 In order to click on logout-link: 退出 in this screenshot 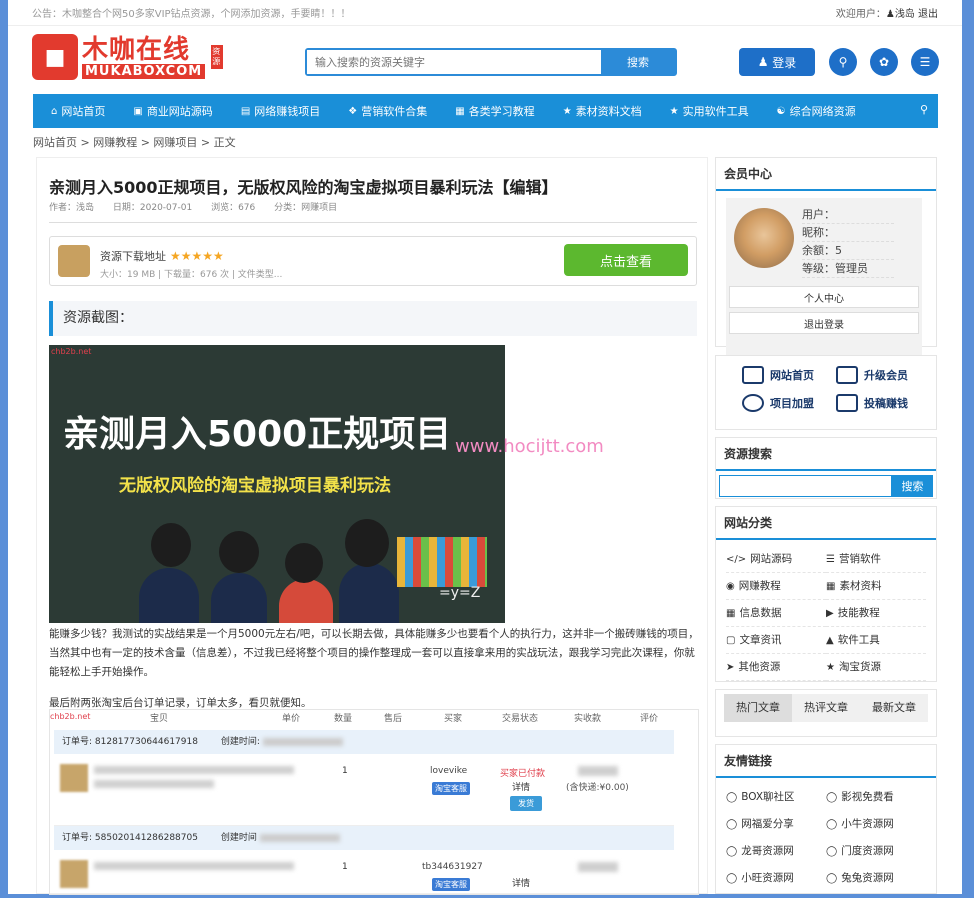, I will do `click(928, 14)`.